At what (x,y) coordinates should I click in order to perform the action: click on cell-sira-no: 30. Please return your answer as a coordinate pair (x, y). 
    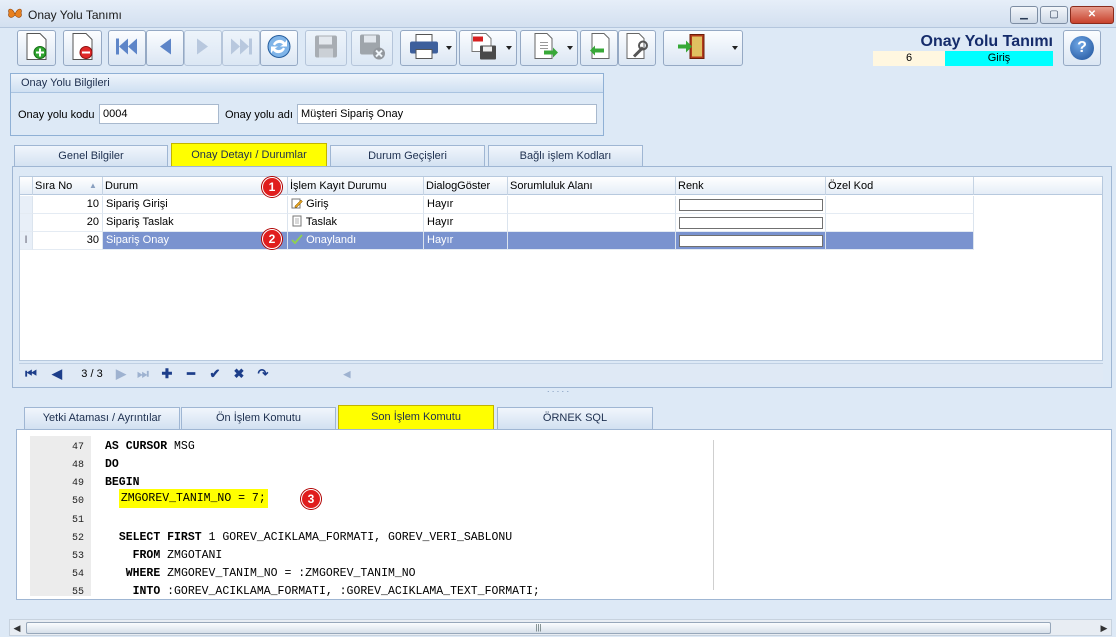
    Looking at the image, I should click on (68, 241).